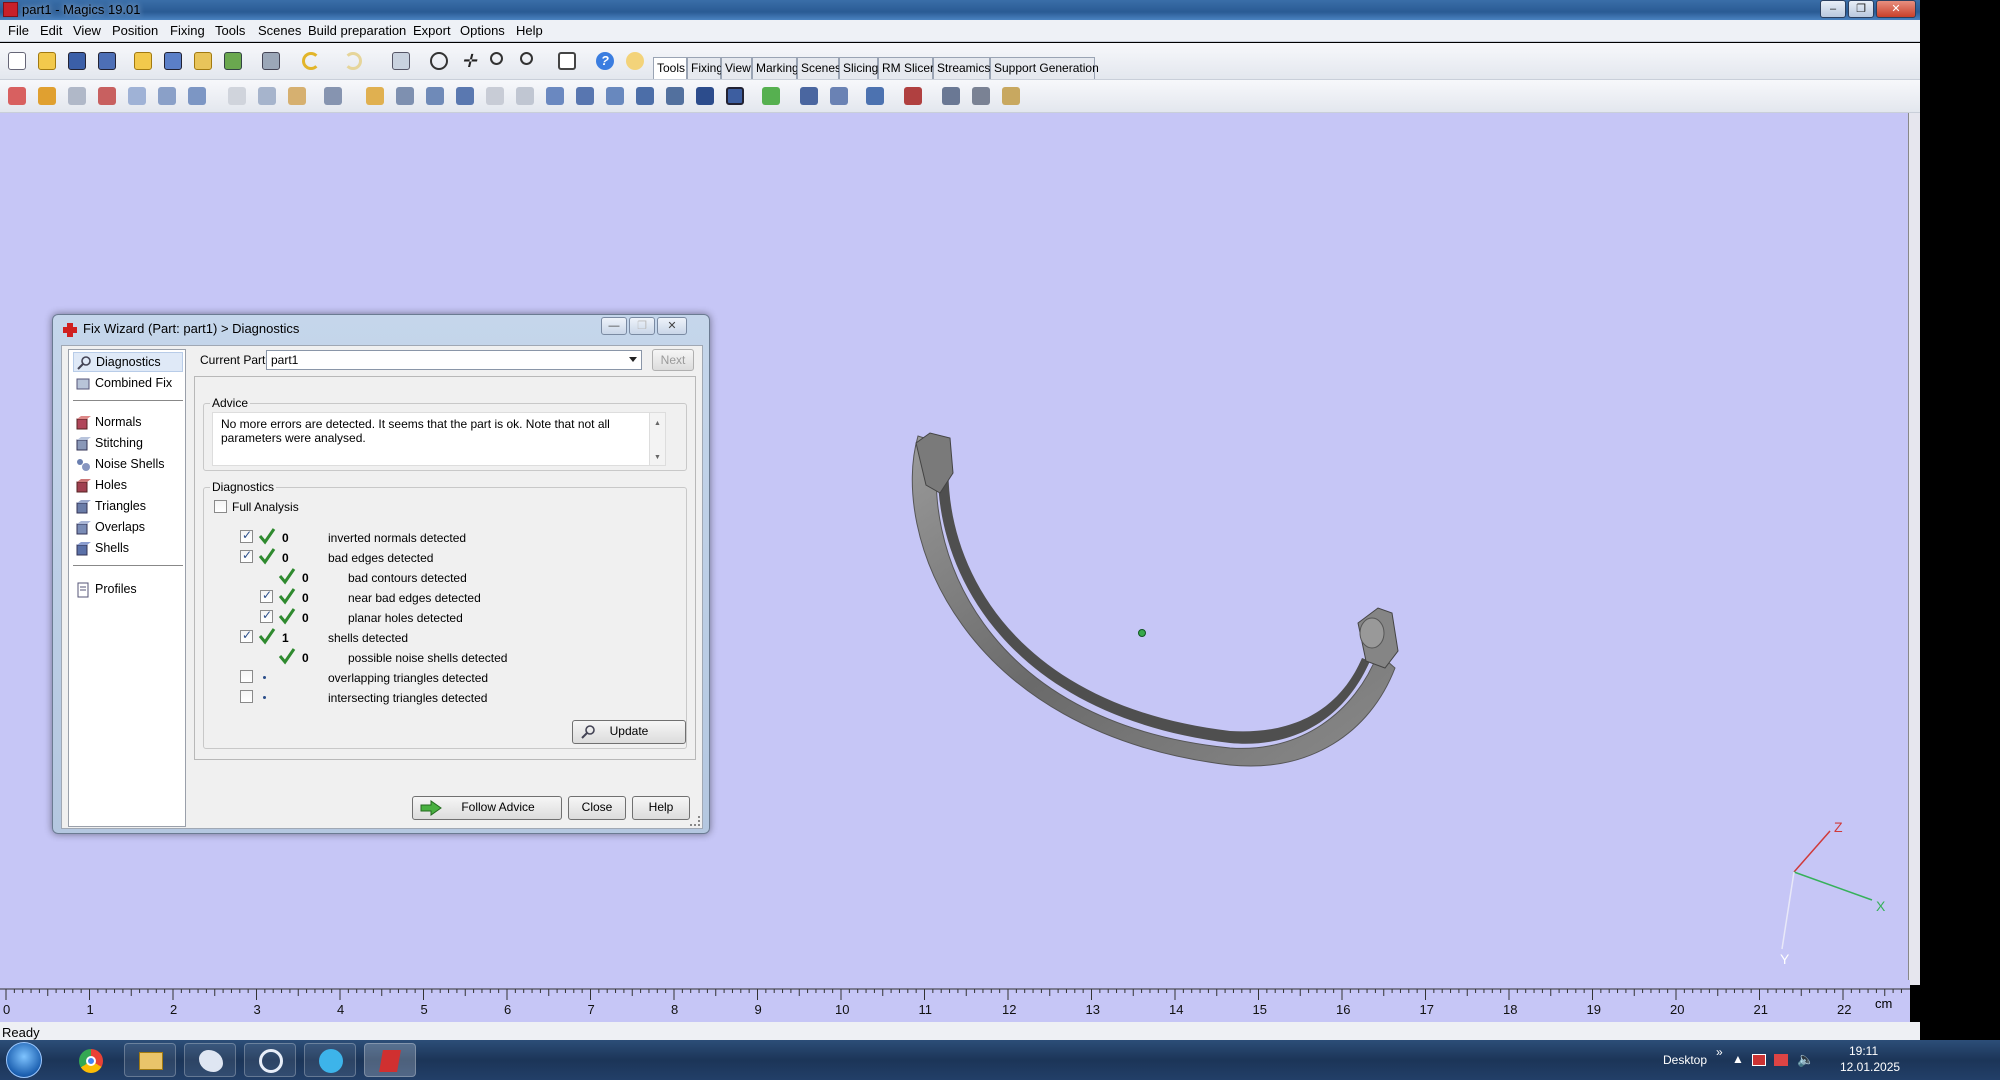  Describe the element at coordinates (143, 61) in the screenshot. I see `import-part-icon` at that location.